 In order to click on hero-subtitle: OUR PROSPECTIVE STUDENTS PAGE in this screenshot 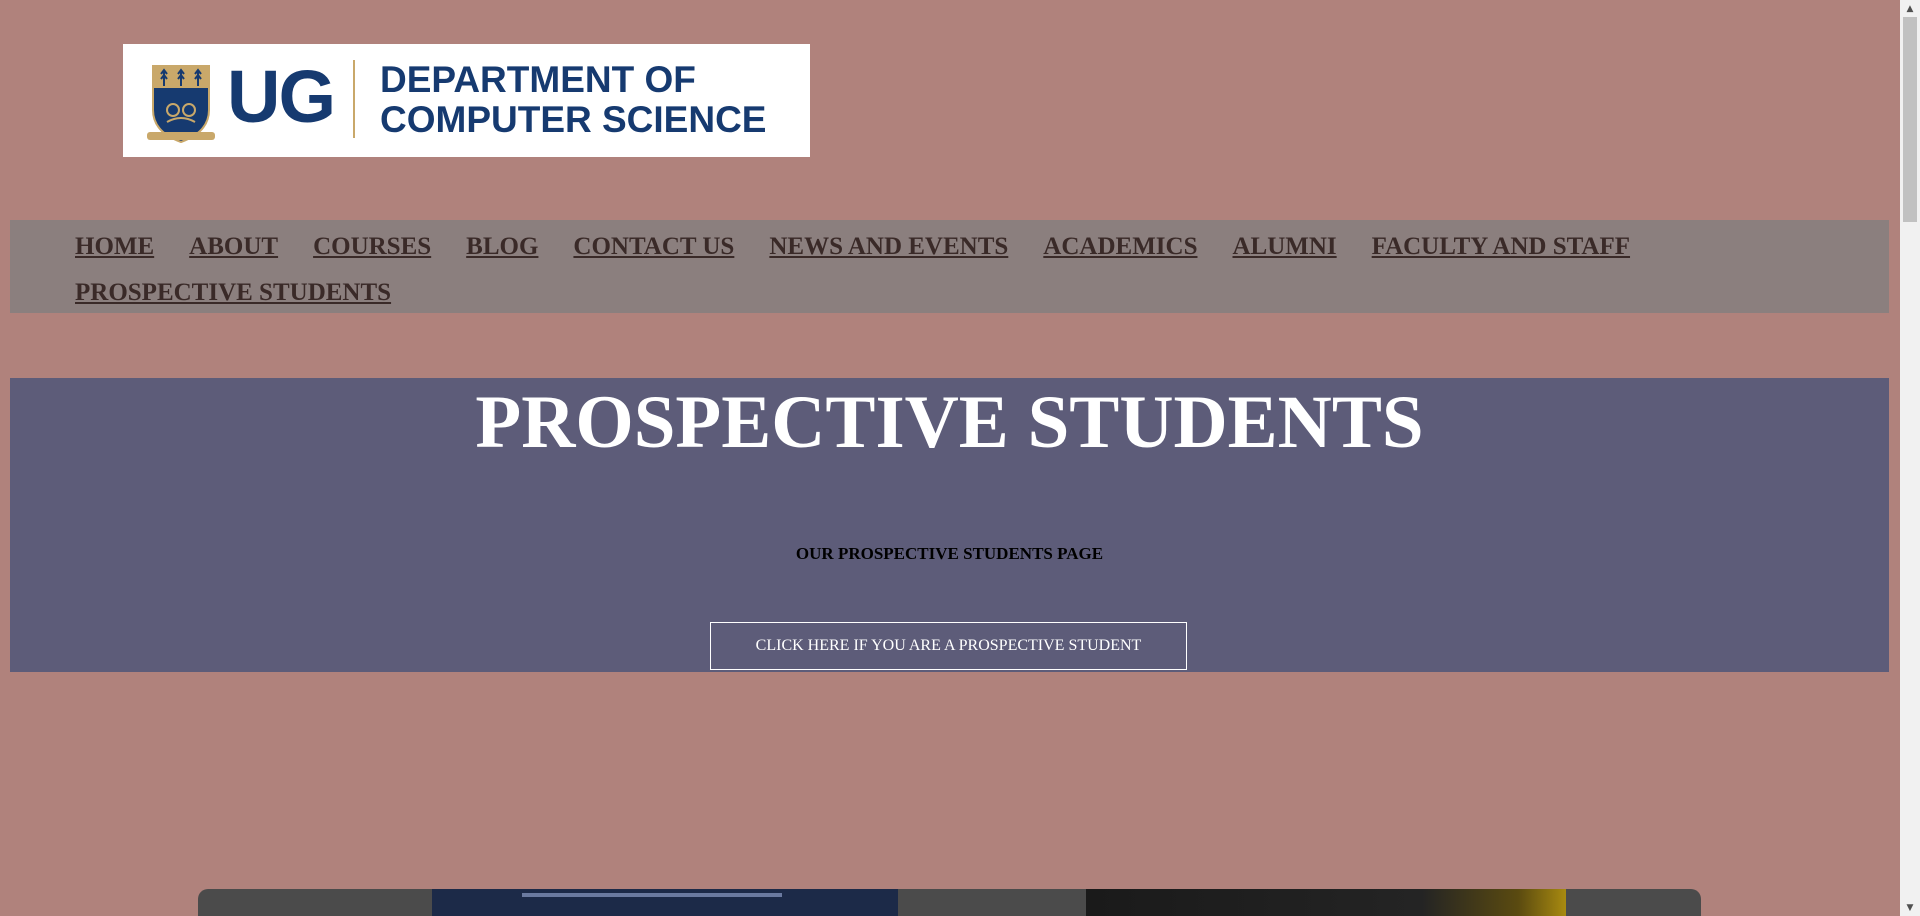, I will do `click(949, 553)`.